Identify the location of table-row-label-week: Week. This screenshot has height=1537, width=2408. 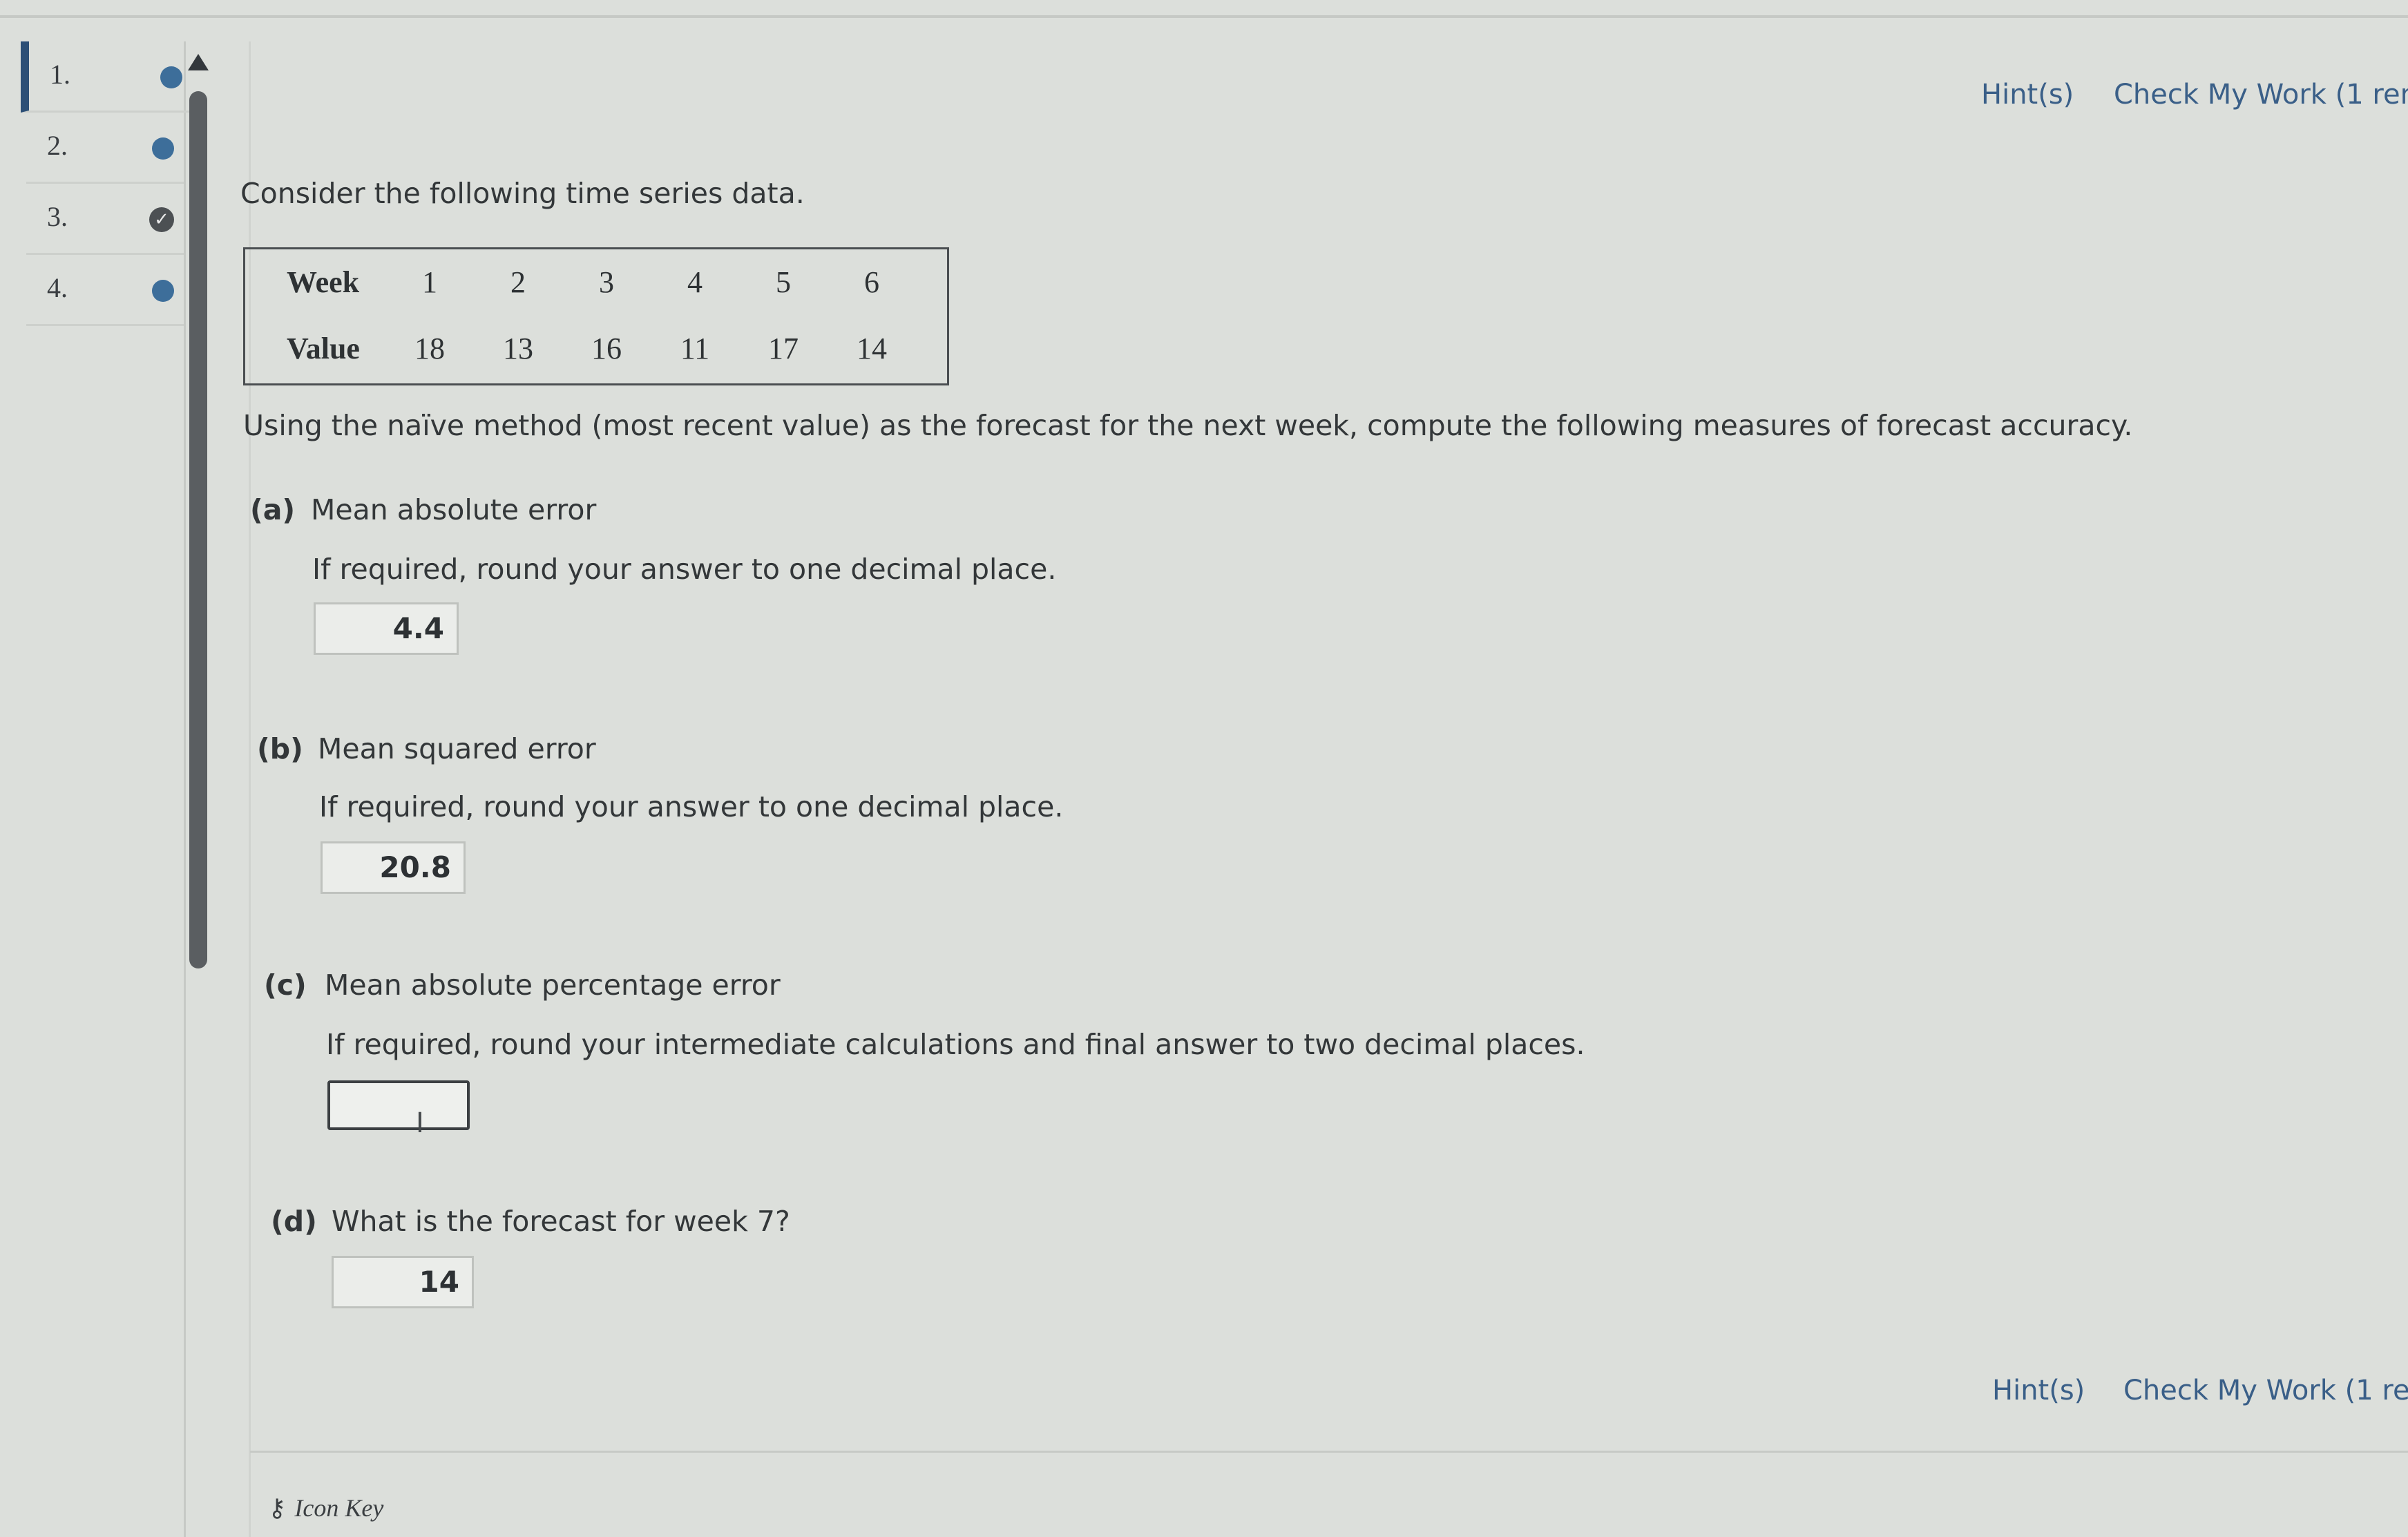
(323, 282).